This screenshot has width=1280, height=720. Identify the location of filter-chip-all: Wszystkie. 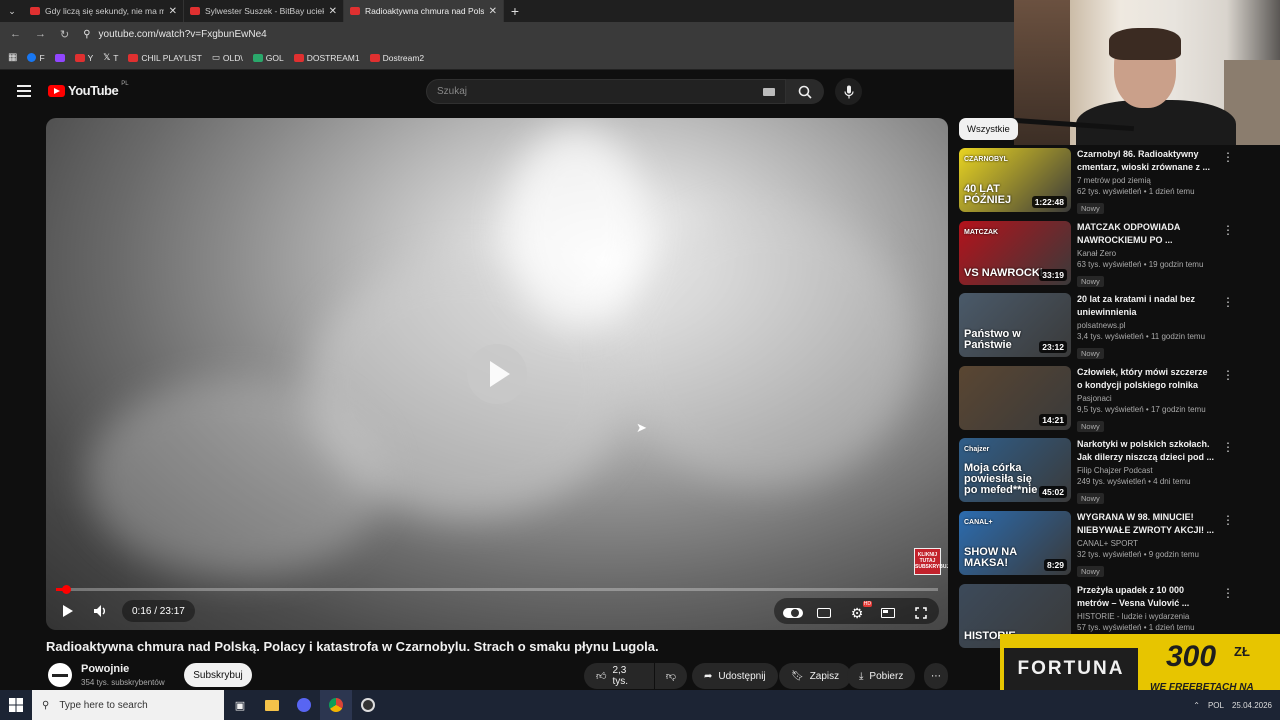
(988, 129).